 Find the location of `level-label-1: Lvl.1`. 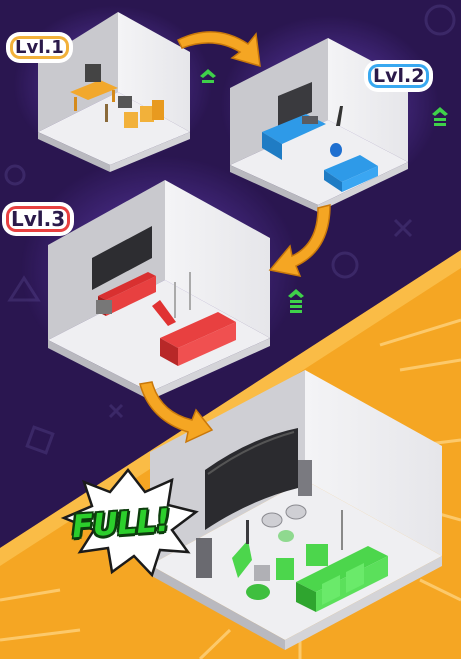

level-label-1: Lvl.1 is located at coordinates (39, 47).